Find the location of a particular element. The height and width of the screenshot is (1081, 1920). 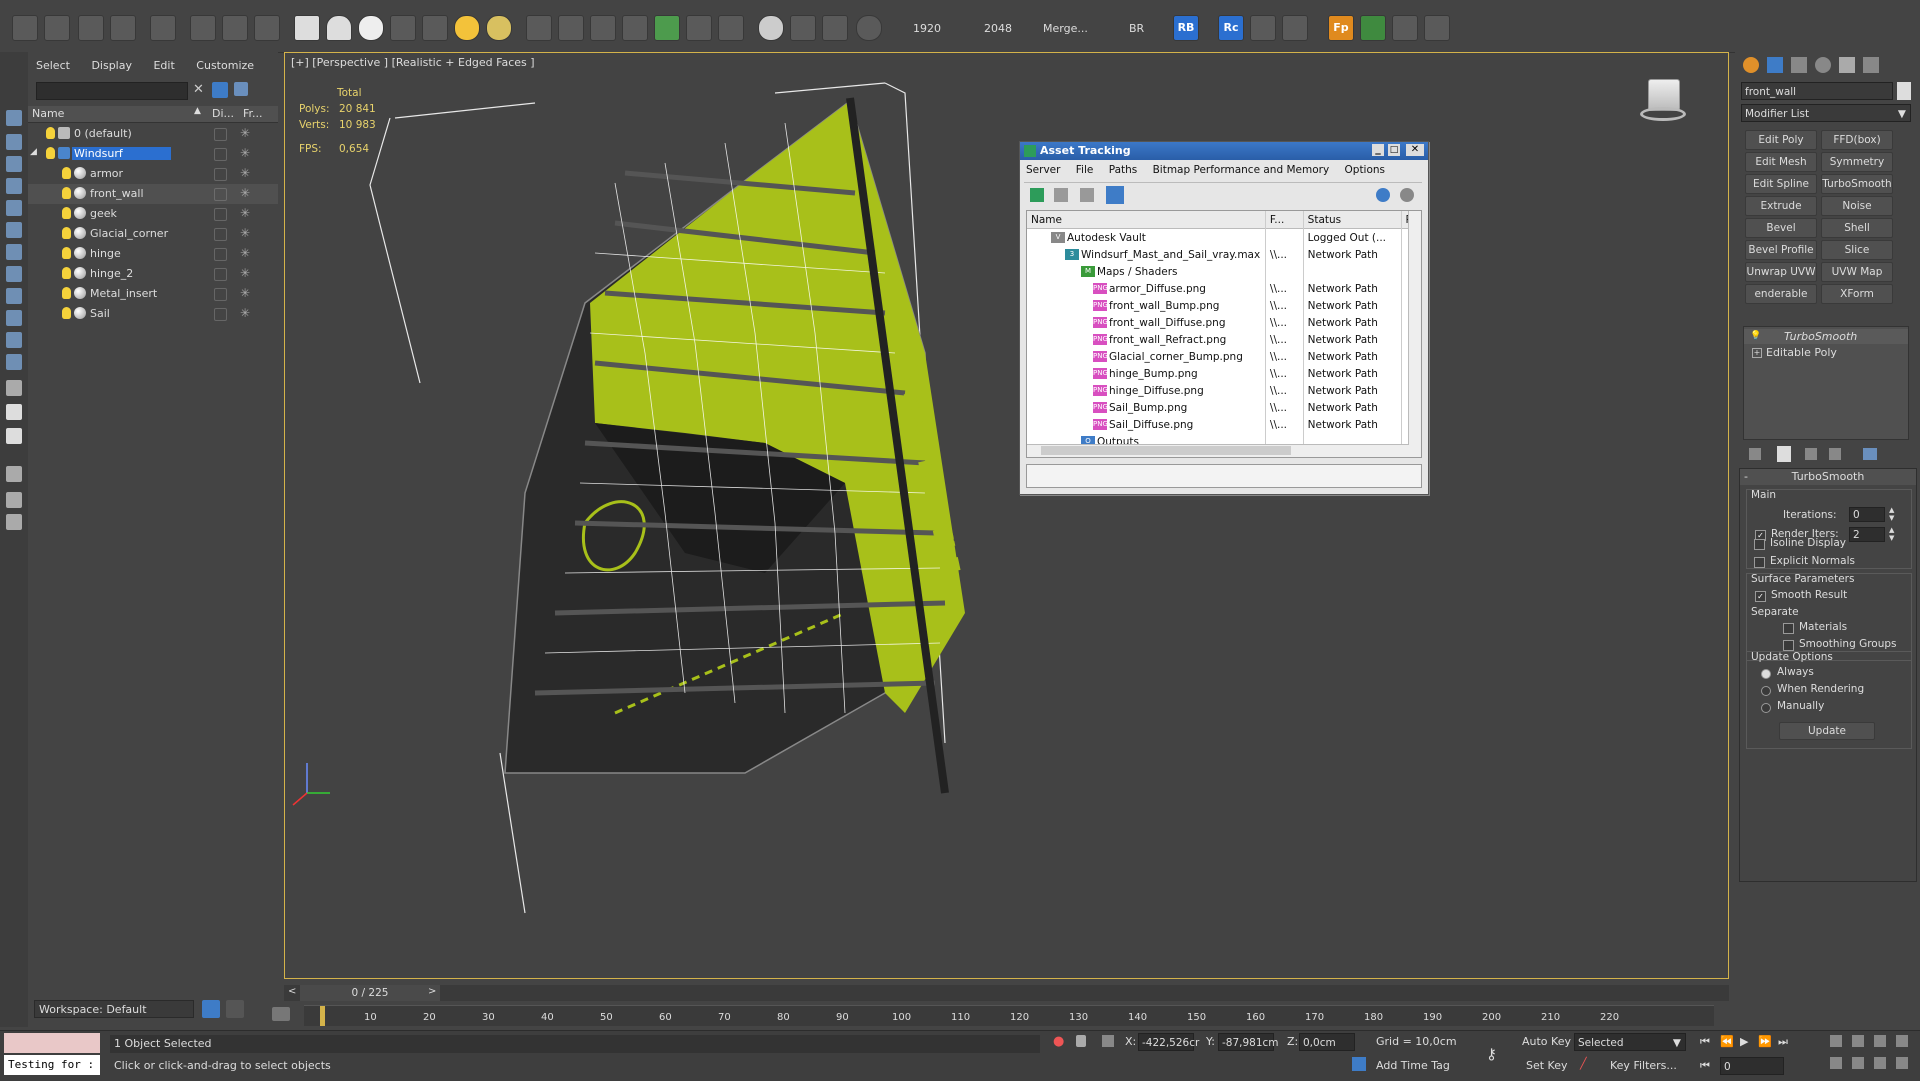

next-key-icon: ⏩ is located at coordinates (1765, 1041).